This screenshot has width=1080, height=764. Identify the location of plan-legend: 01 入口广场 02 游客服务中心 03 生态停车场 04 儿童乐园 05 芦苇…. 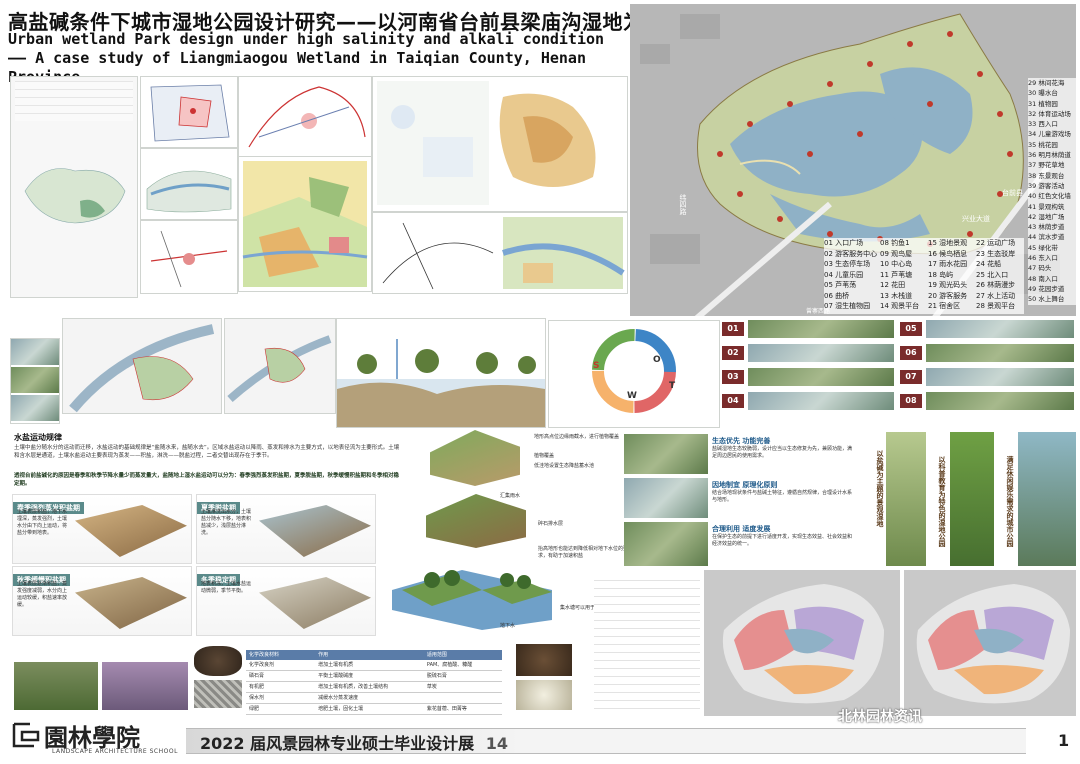
(924, 276).